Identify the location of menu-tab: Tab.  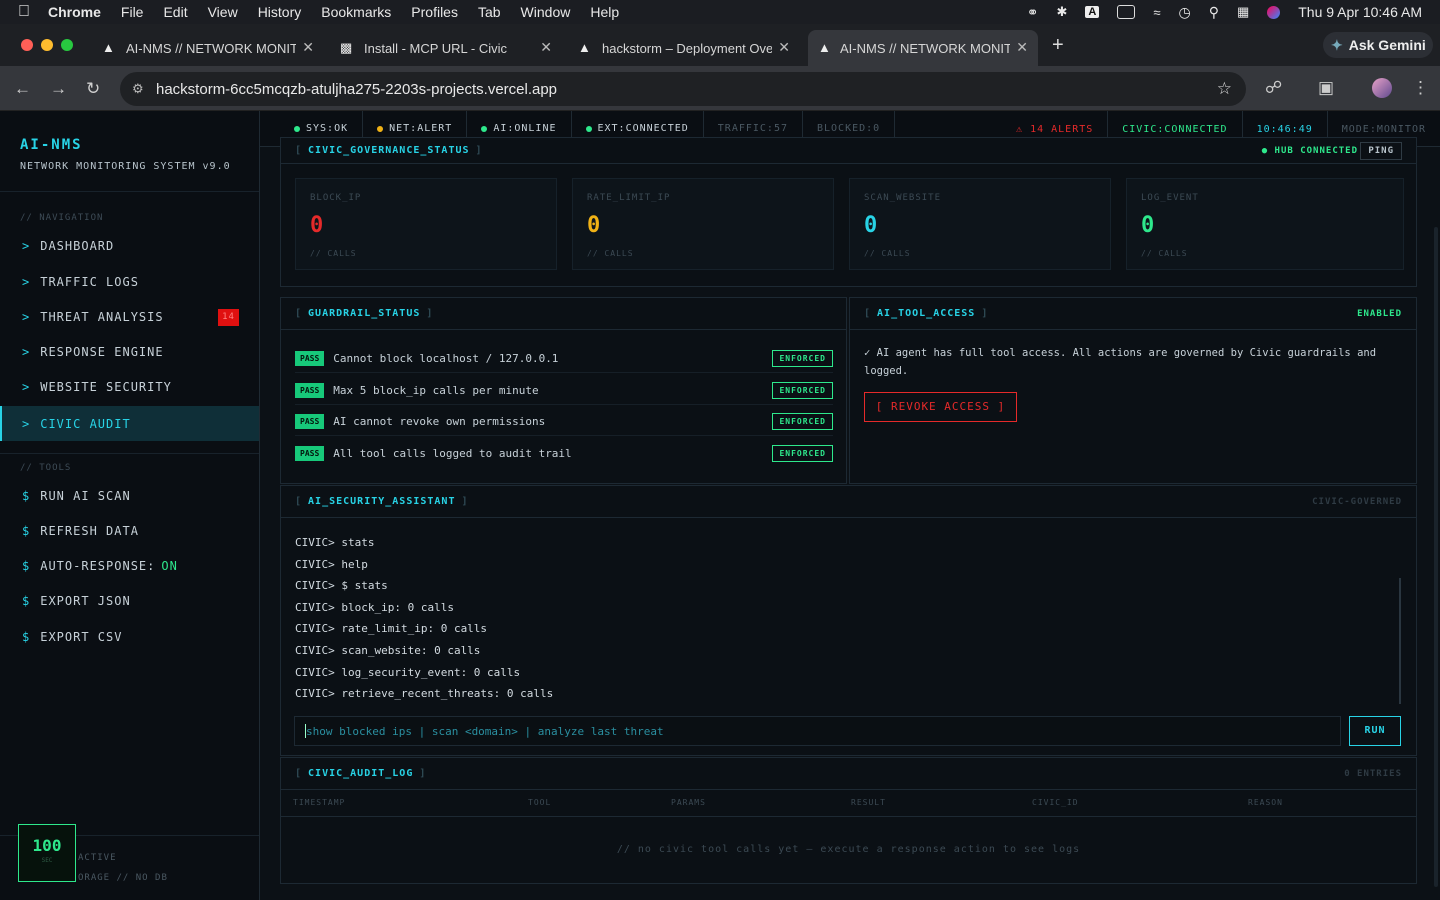
(489, 12).